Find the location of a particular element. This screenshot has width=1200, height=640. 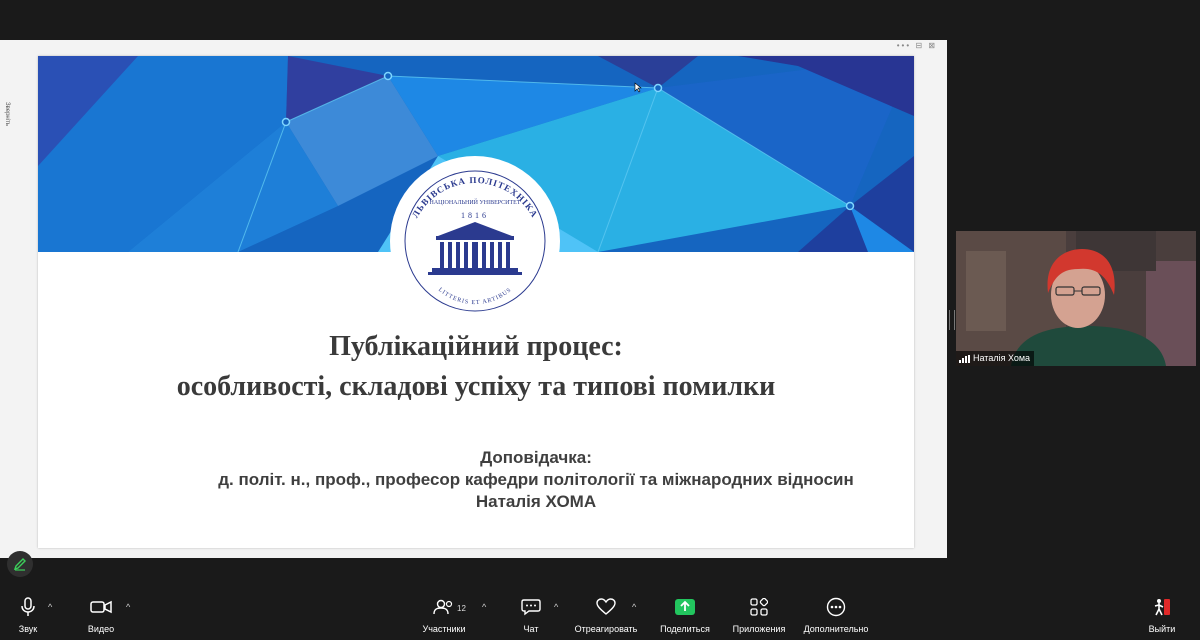

speaker-label: Доповідачка: is located at coordinates (536, 457).